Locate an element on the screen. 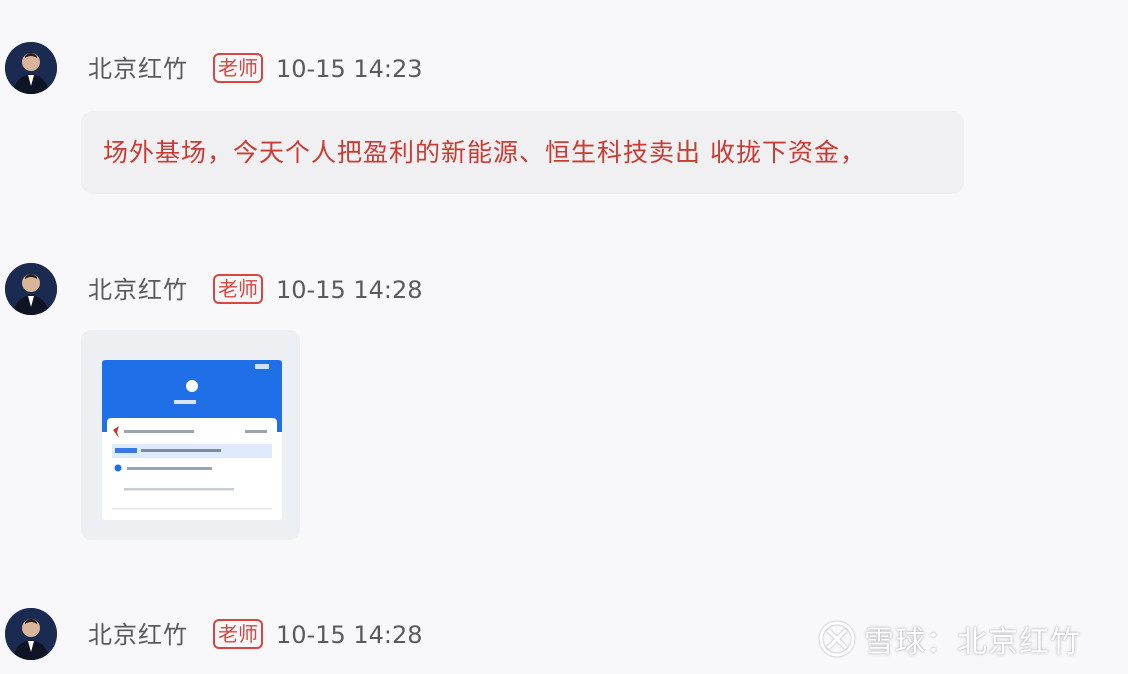 The image size is (1128, 674). message-bubble: 场外基场，今天个人把盈利的新能源、恒生科技卖出 收拢下资金， is located at coordinates (522, 152).